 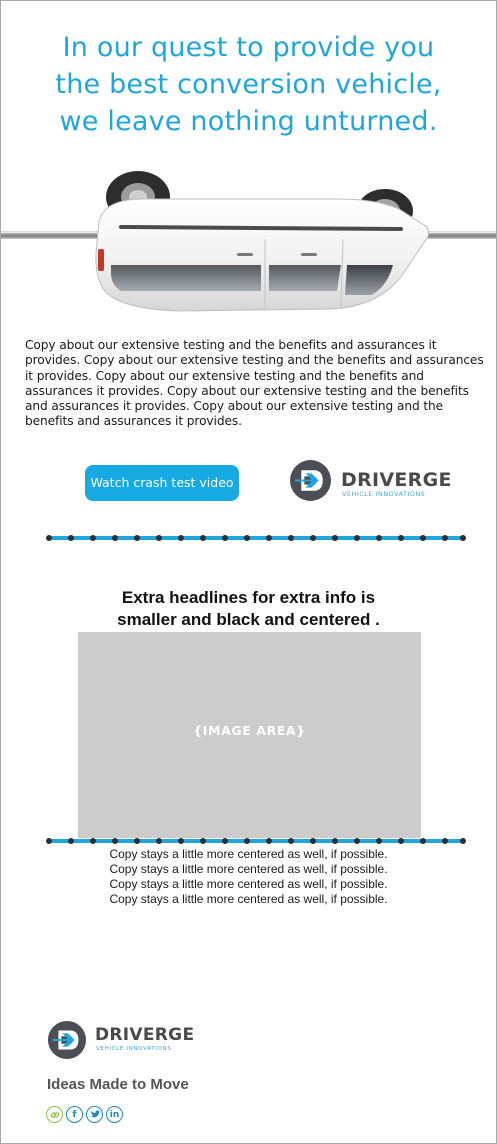 I want to click on footer-tagline: Ideas Made to Move, so click(x=118, y=1084).